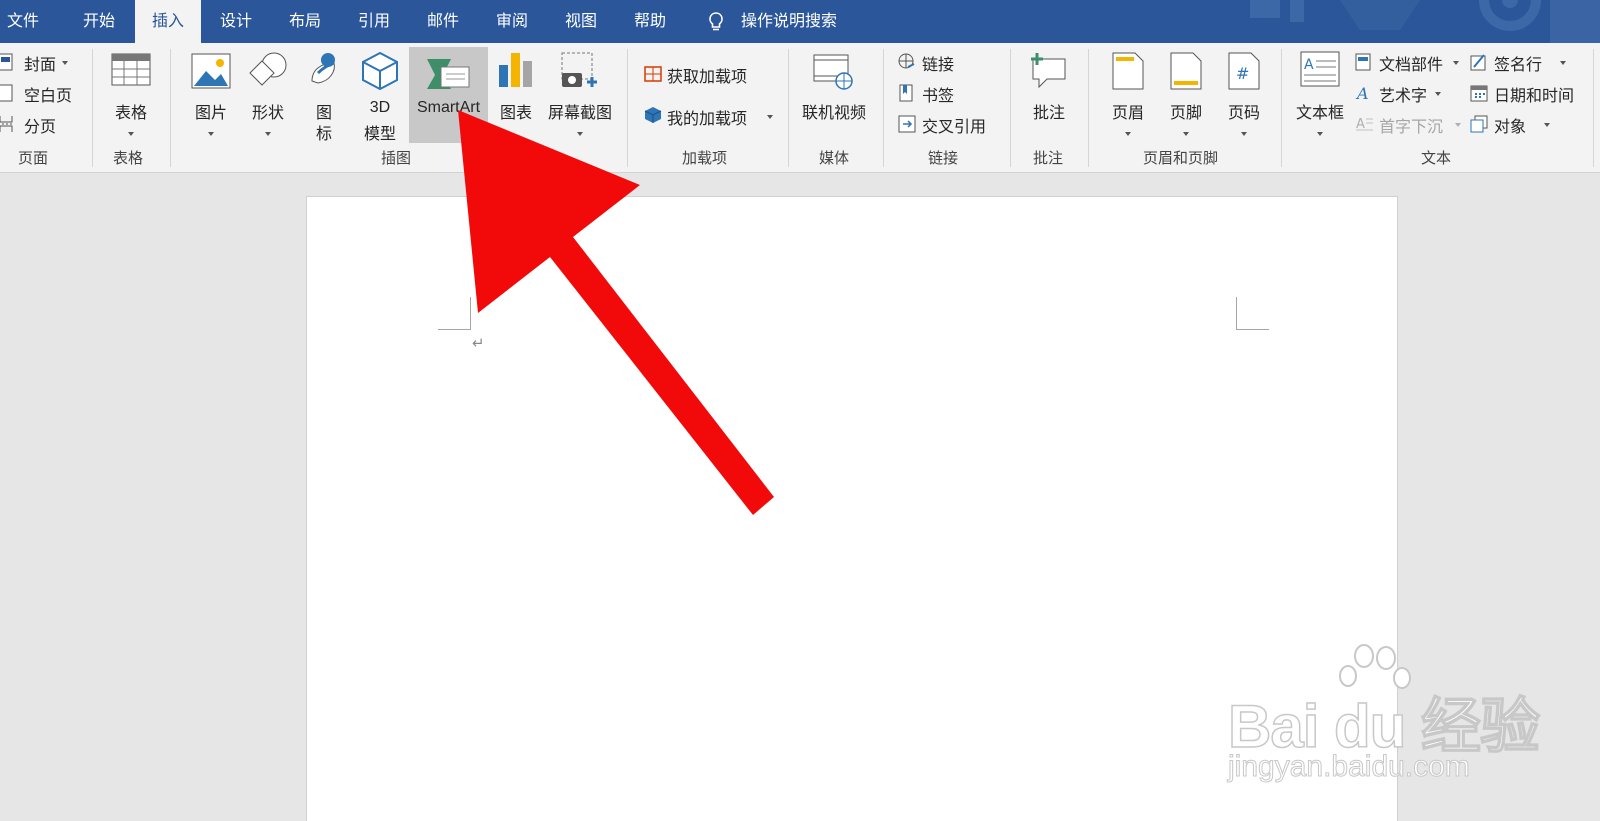 This screenshot has height=821, width=1600. What do you see at coordinates (1410, 124) in the screenshot?
I see `drop-cap-button: A 首字下沉` at bounding box center [1410, 124].